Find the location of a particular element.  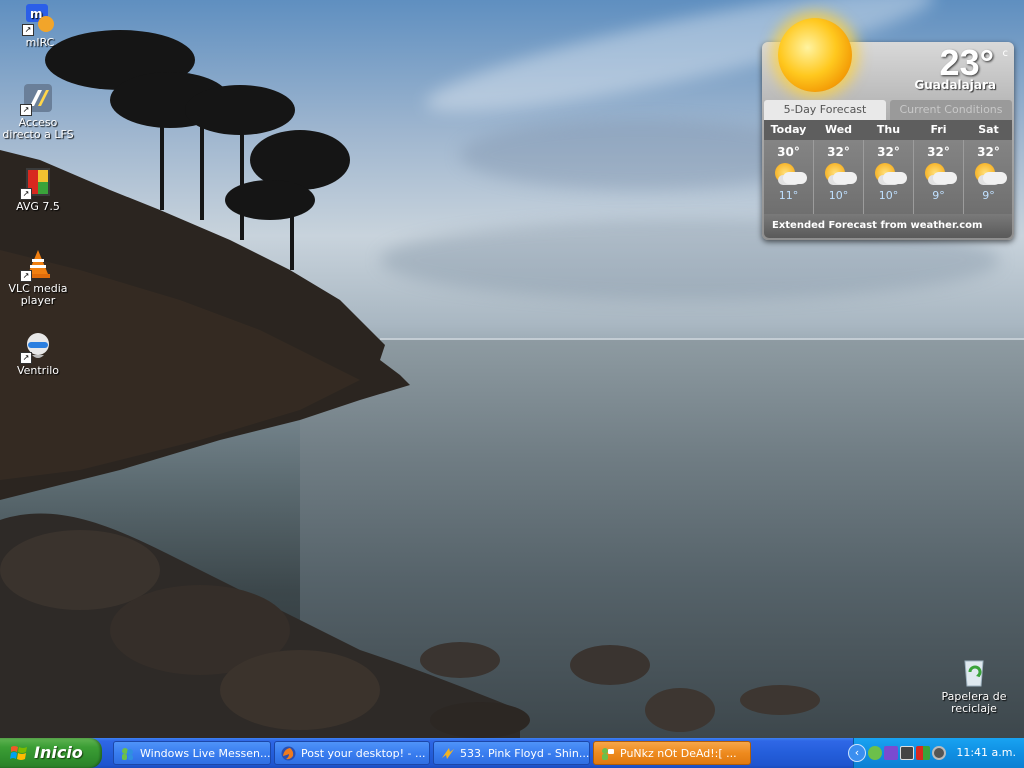

winamp-icon is located at coordinates (448, 753).